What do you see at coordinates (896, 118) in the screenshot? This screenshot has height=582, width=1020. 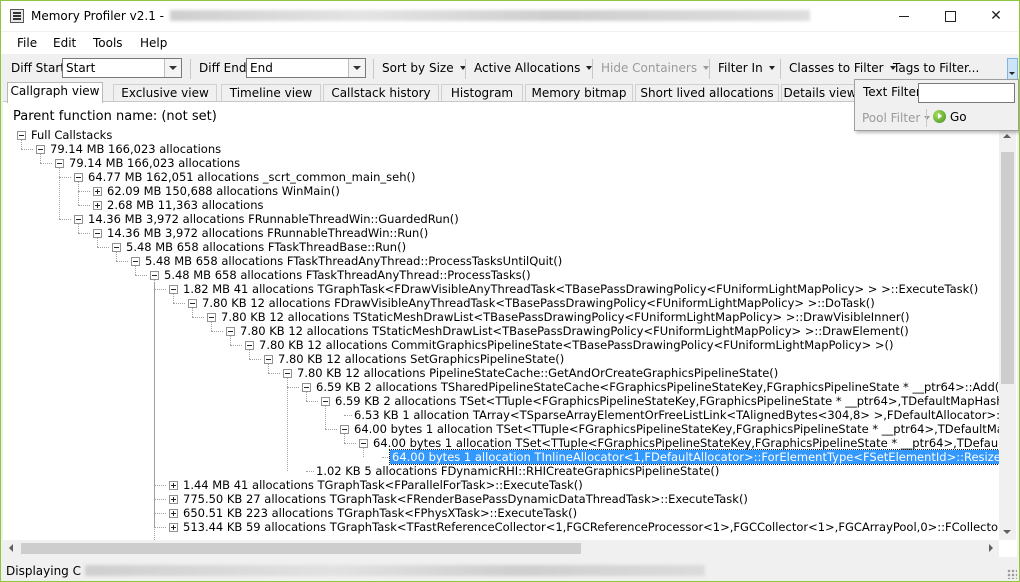 I see `pool-filter-dropdown: Pool Filter` at bounding box center [896, 118].